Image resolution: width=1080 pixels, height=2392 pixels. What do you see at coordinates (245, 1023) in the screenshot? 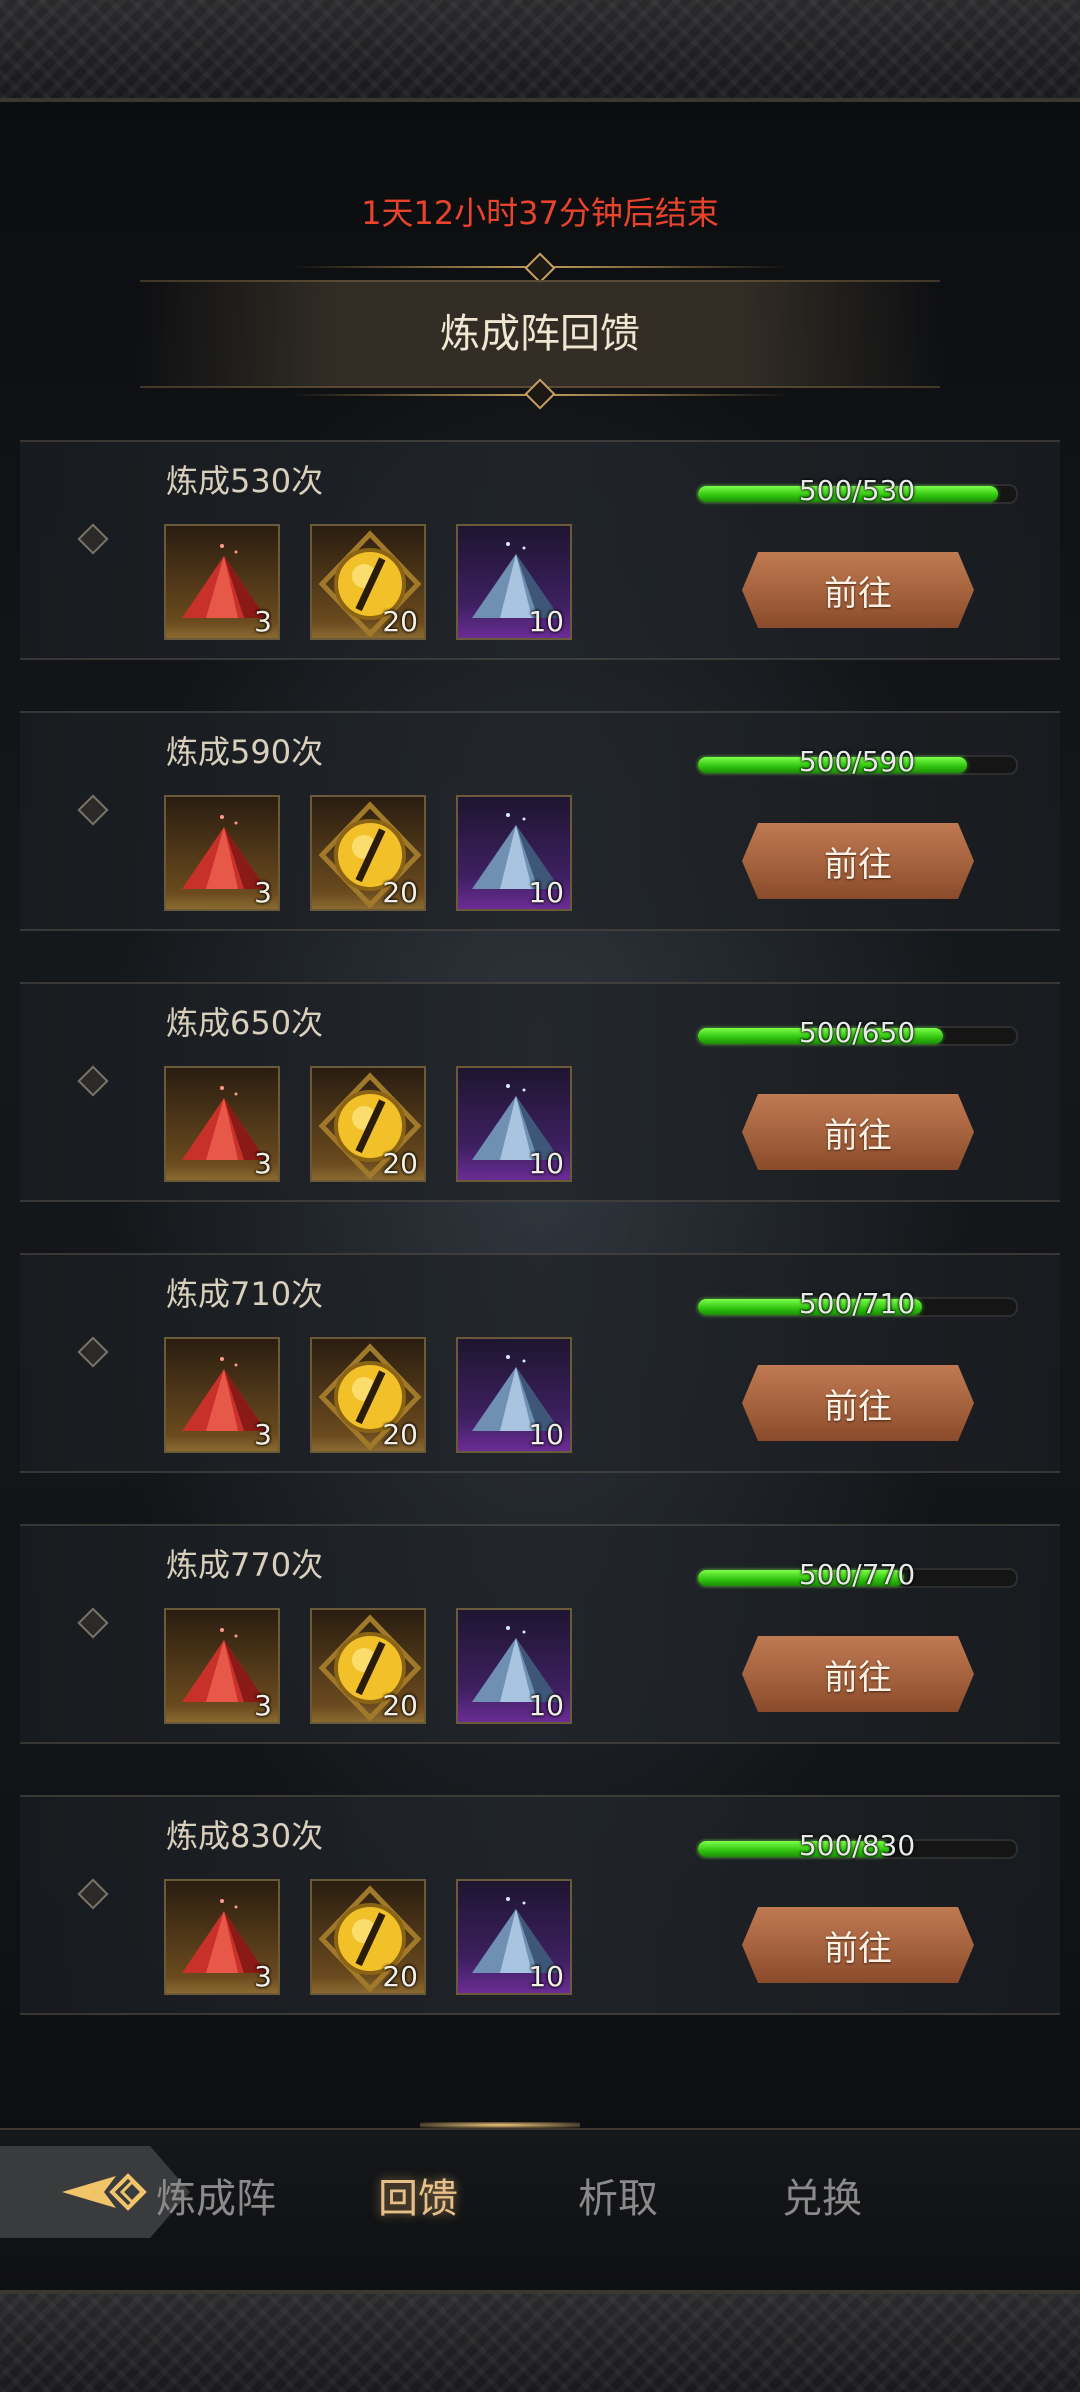
I see `task-label: 炼成650次` at bounding box center [245, 1023].